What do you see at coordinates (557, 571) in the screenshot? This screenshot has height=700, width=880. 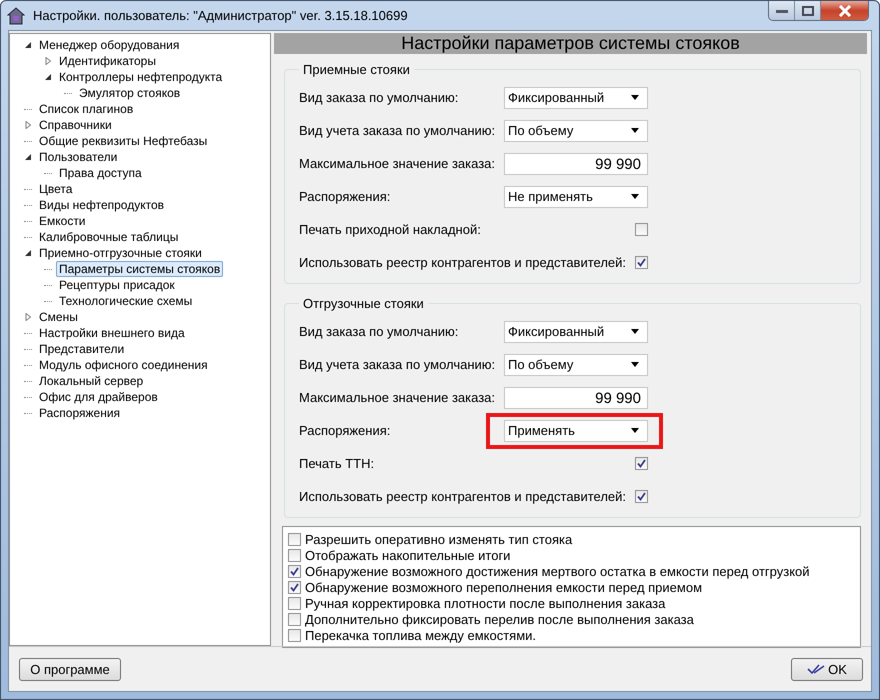 I see `option-label: Обнаружение возможного достижения мертвого остатка в емкости перед отгрузкой` at bounding box center [557, 571].